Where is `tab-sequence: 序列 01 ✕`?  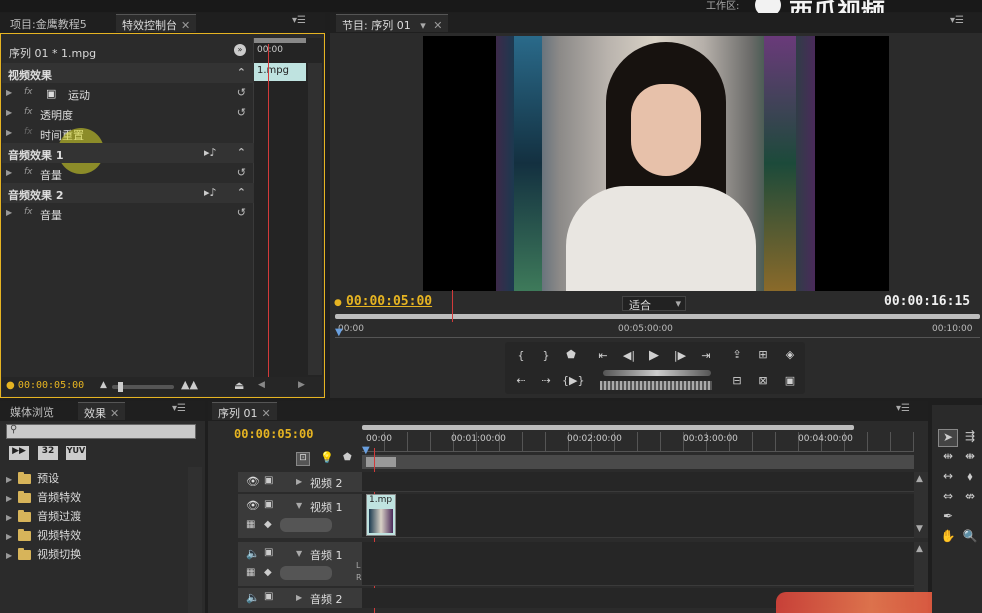 tab-sequence: 序列 01 ✕ is located at coordinates (244, 411).